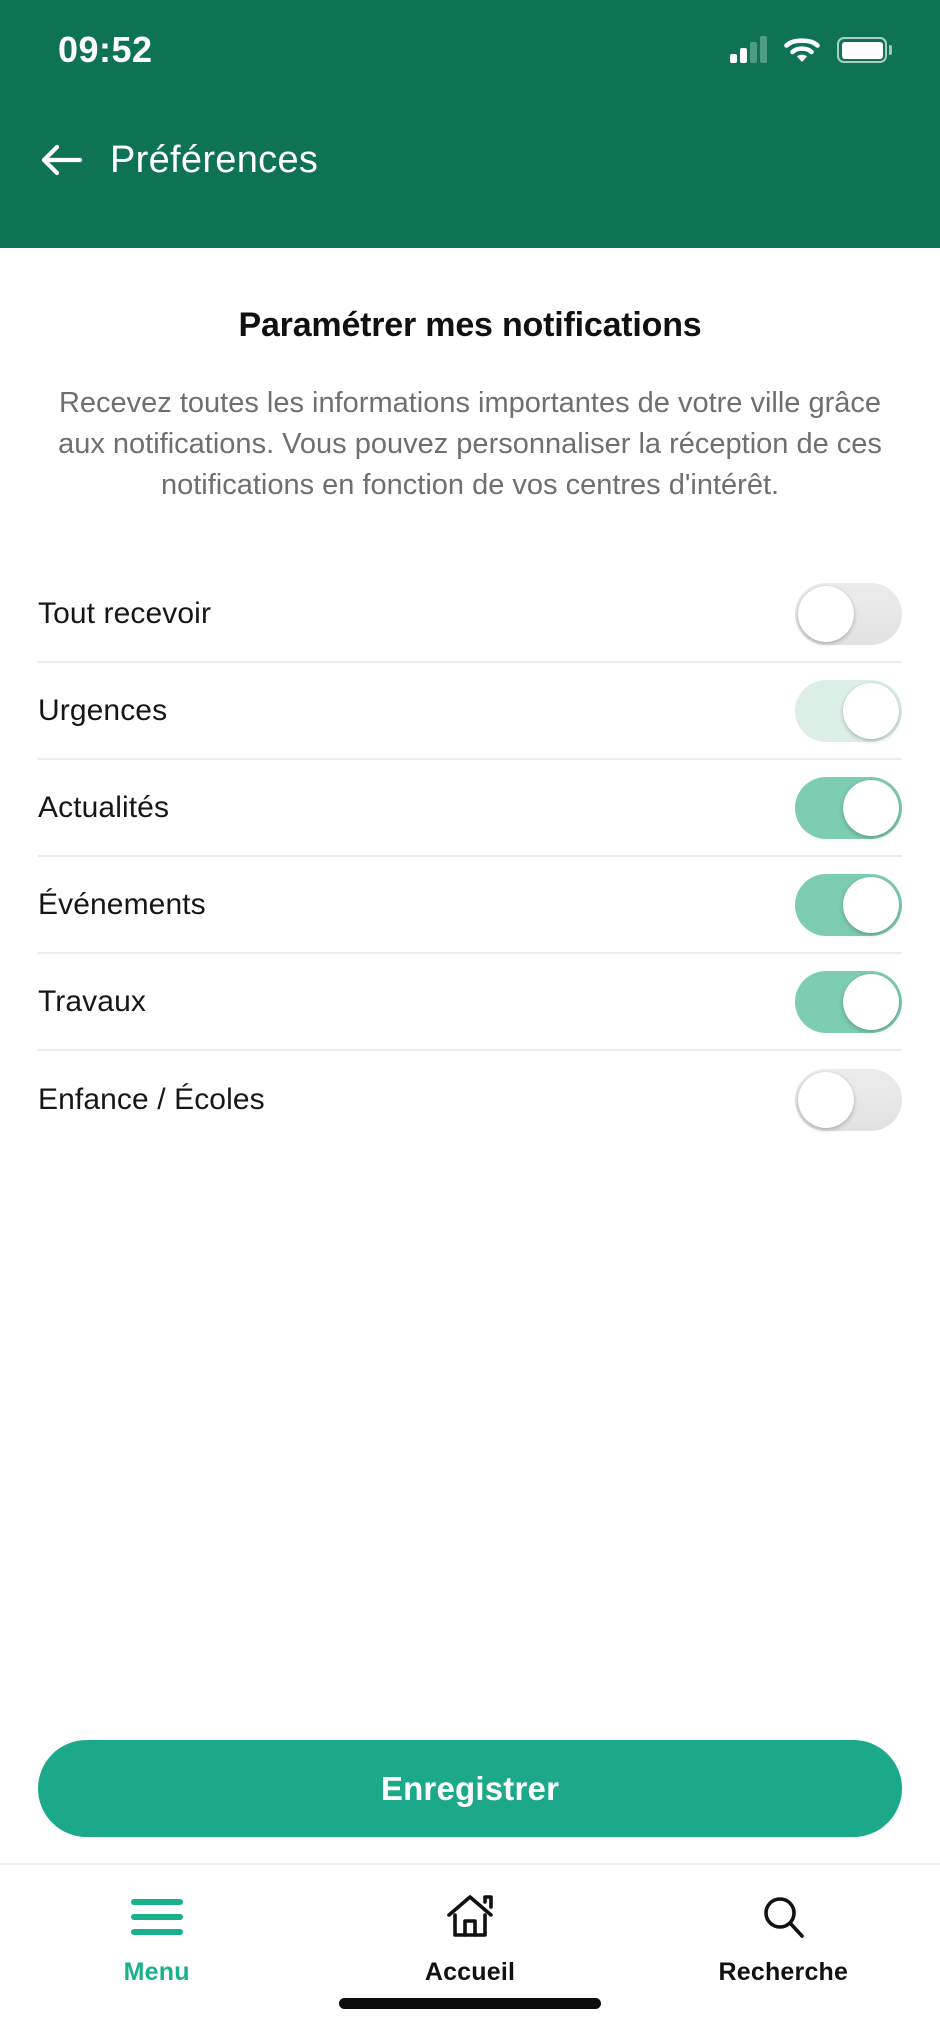 This screenshot has width=940, height=2035. I want to click on page-header-title: Préférences, so click(214, 159).